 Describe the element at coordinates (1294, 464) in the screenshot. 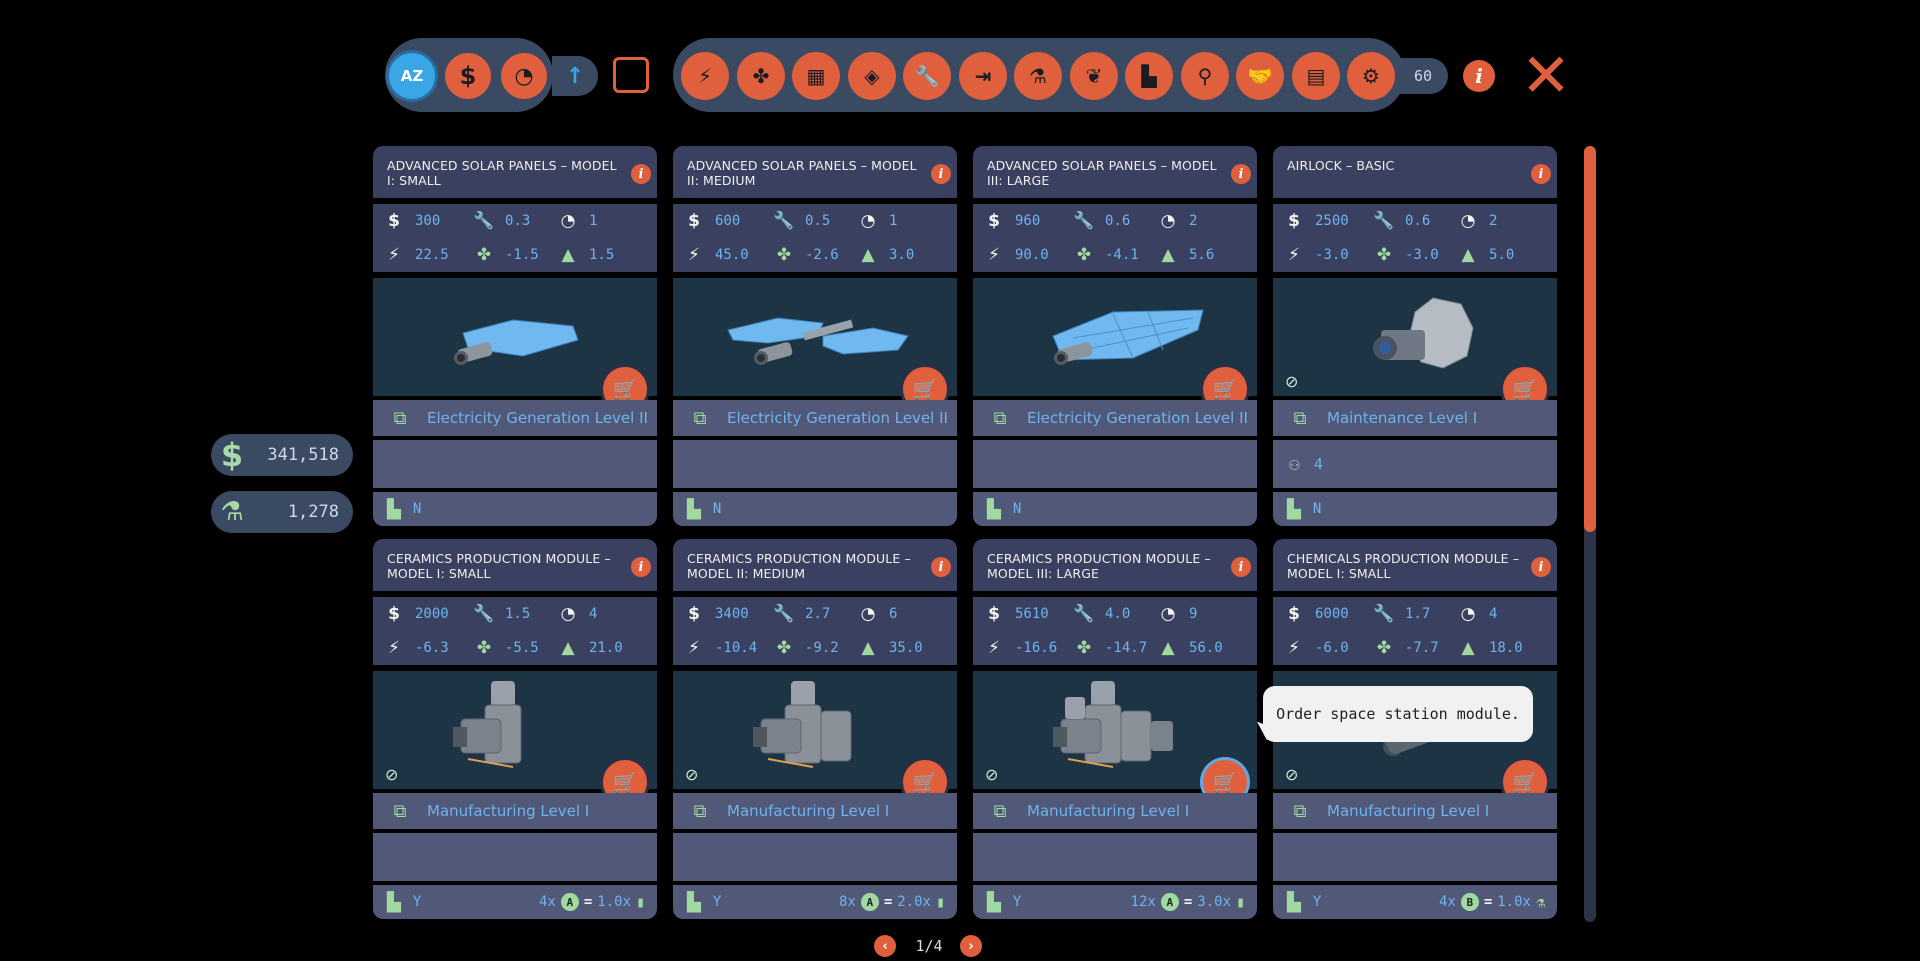

I see `crew-capacity-icon: ⚇` at that location.